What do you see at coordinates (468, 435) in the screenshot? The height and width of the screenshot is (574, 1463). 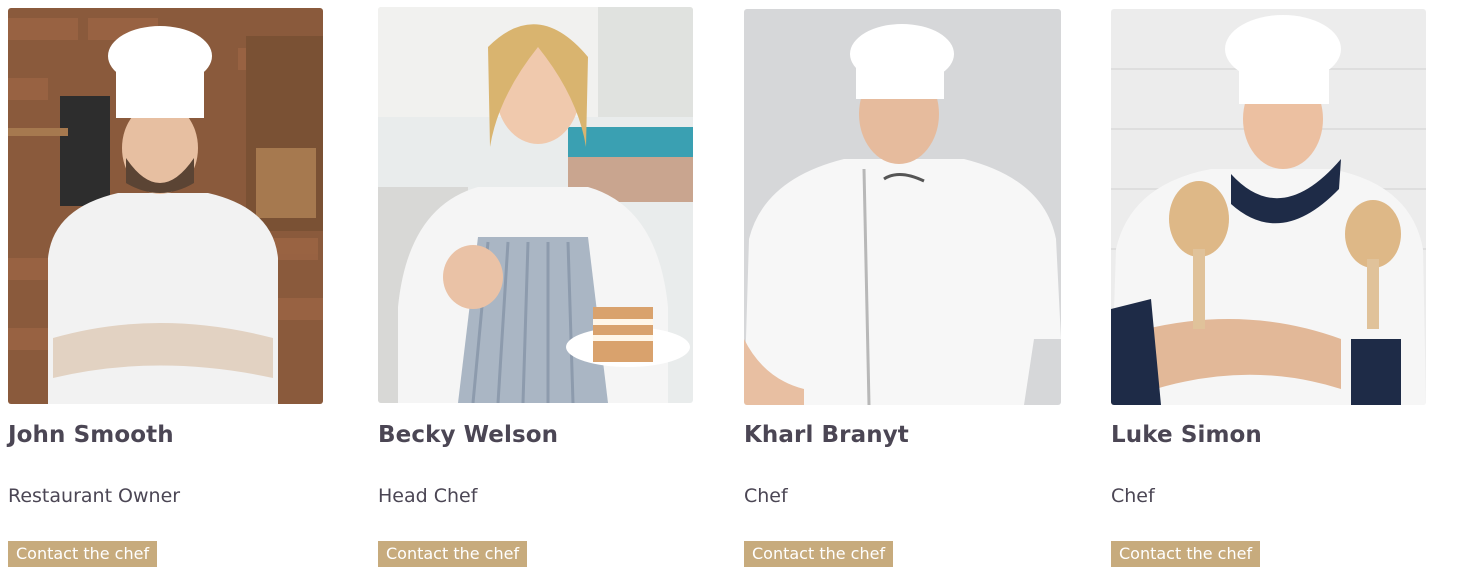 I see `chef-name: Becky Welson` at bounding box center [468, 435].